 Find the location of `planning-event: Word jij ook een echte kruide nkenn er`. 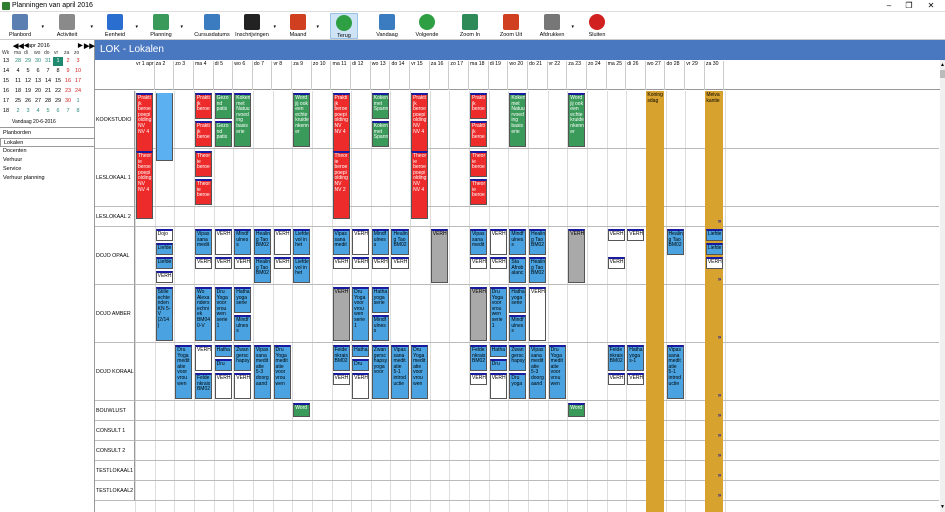

planning-event: Word jij ook een echte kruide nkenn er is located at coordinates (577, 120).